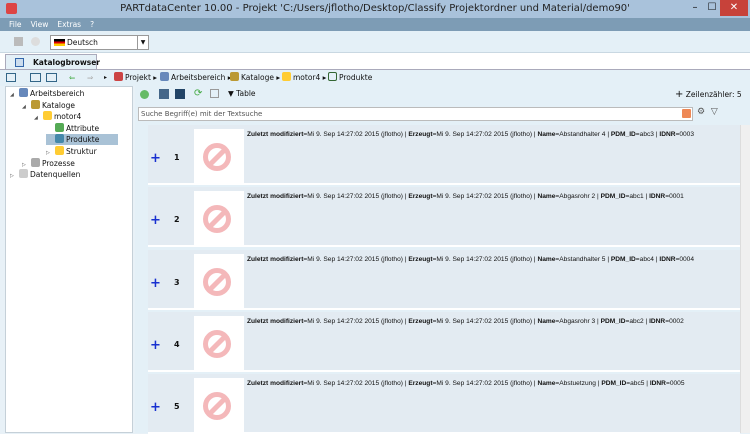  Describe the element at coordinates (712, 8) in the screenshot. I see `maximize-button: ☐` at that location.